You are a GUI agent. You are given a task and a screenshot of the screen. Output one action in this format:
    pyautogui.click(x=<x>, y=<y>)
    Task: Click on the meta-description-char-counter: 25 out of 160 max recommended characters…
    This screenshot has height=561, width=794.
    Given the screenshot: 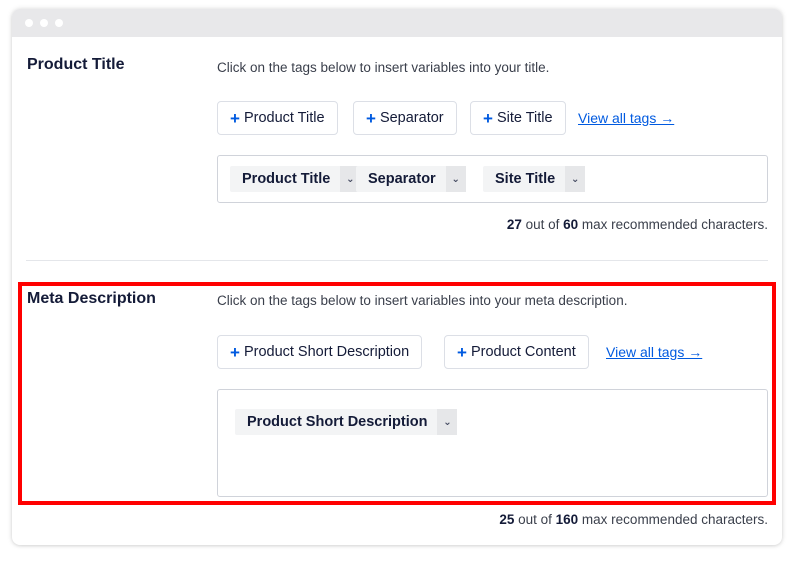 What is the action you would take?
    pyautogui.click(x=633, y=519)
    